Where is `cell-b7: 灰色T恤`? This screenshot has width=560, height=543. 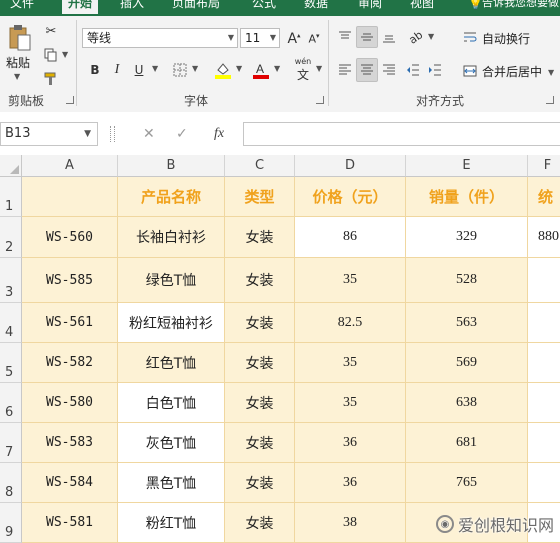 cell-b7: 灰色T恤 is located at coordinates (171, 443).